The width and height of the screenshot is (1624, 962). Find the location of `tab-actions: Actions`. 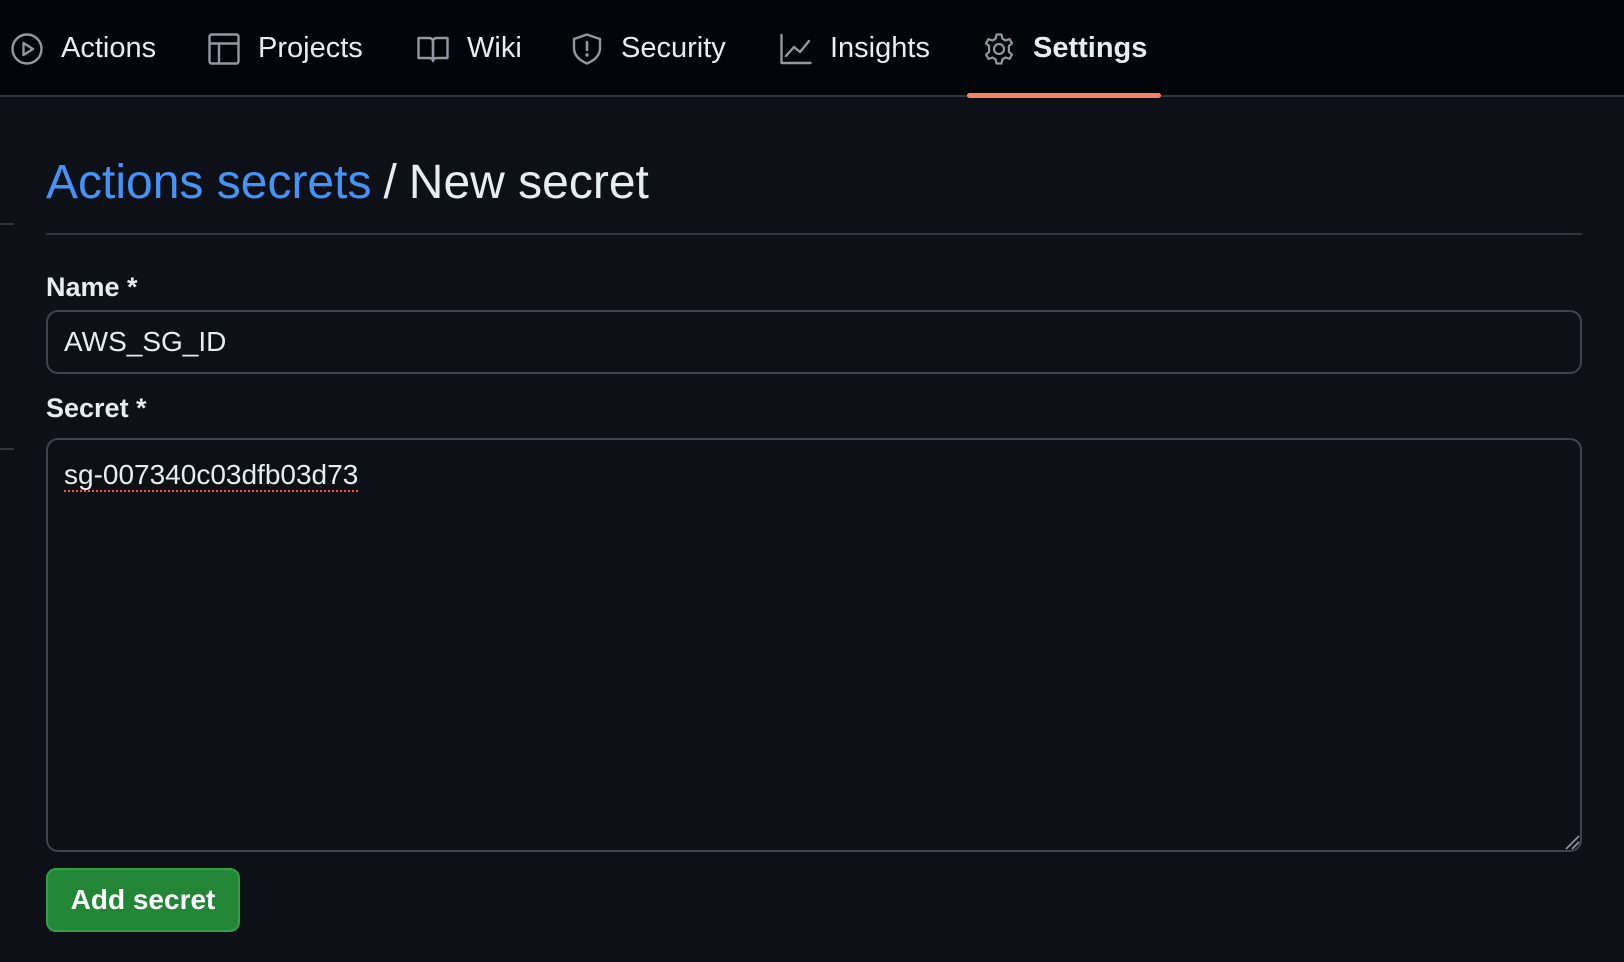

tab-actions: Actions is located at coordinates (83, 48).